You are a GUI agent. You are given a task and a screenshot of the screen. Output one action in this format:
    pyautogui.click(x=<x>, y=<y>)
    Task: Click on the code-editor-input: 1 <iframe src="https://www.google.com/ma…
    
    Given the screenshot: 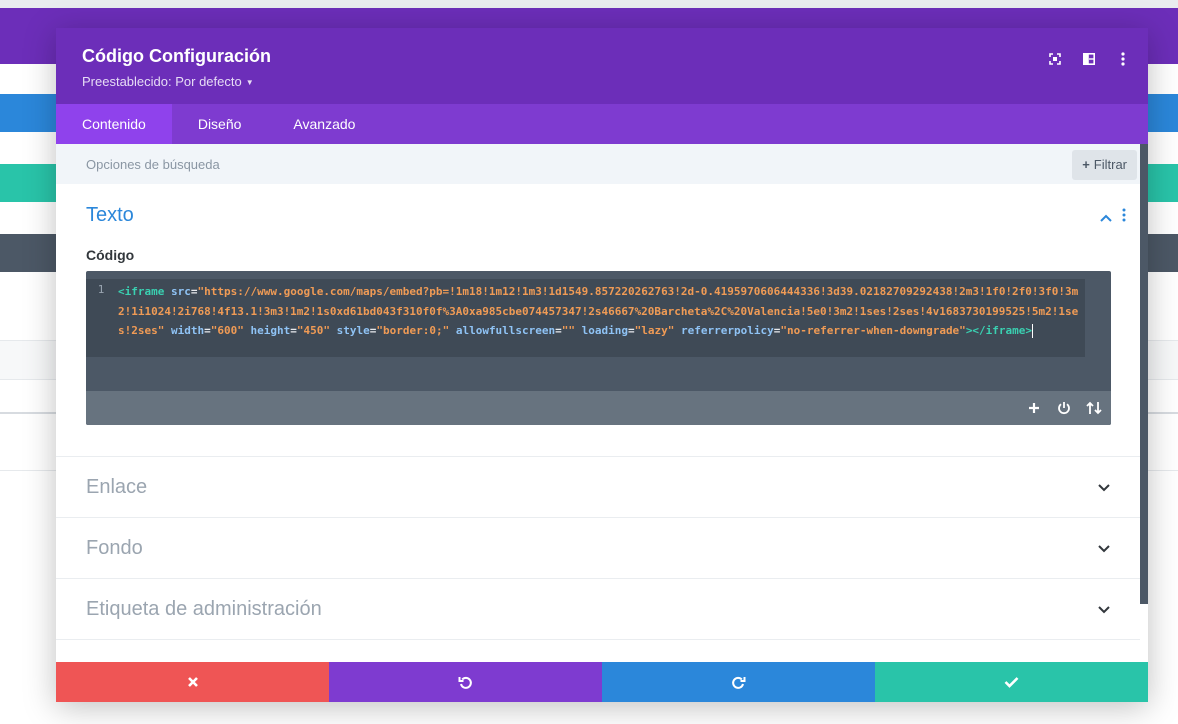 What is the action you would take?
    pyautogui.click(x=585, y=318)
    